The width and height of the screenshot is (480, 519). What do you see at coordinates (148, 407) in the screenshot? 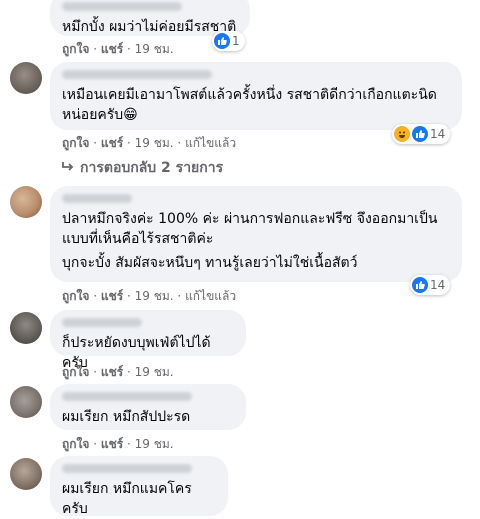
I see `comment-bubble: ผมเรียก หมึกสัปปะรด` at bounding box center [148, 407].